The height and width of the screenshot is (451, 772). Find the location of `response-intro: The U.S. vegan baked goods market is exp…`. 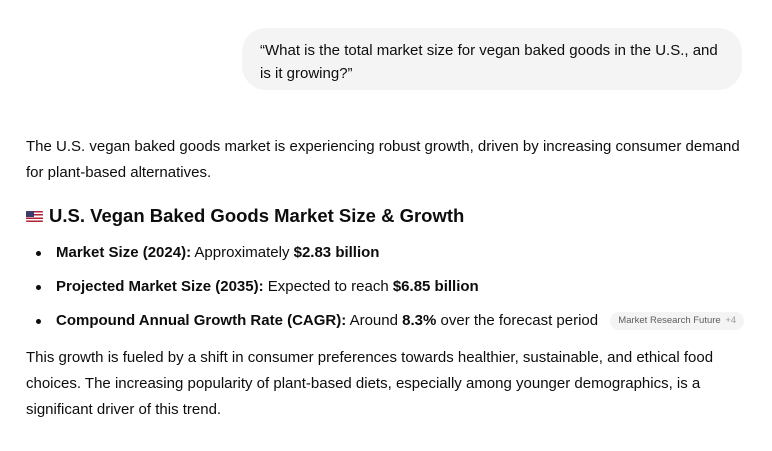

response-intro: The U.S. vegan baked goods market is exp… is located at coordinates (383, 159).